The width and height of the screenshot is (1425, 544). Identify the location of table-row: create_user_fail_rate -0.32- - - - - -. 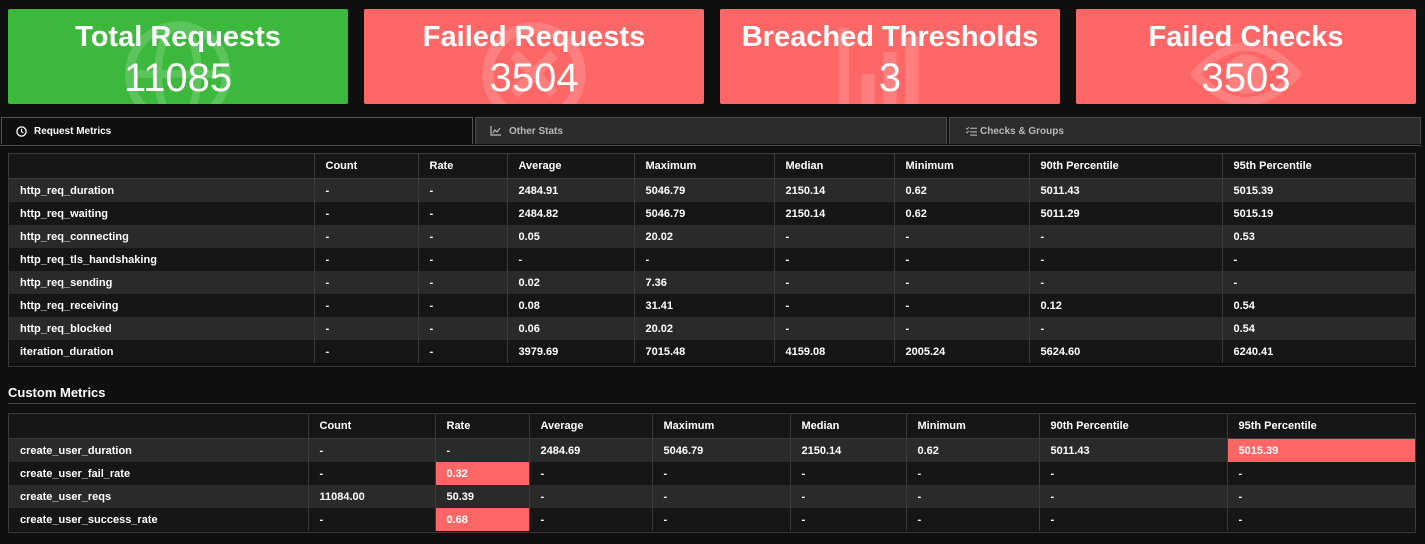
(712, 473).